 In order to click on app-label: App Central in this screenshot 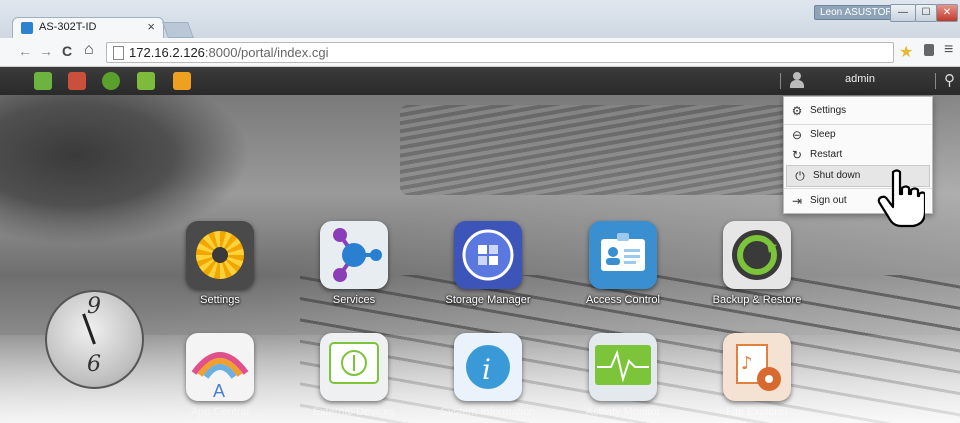, I will do `click(220, 412)`.